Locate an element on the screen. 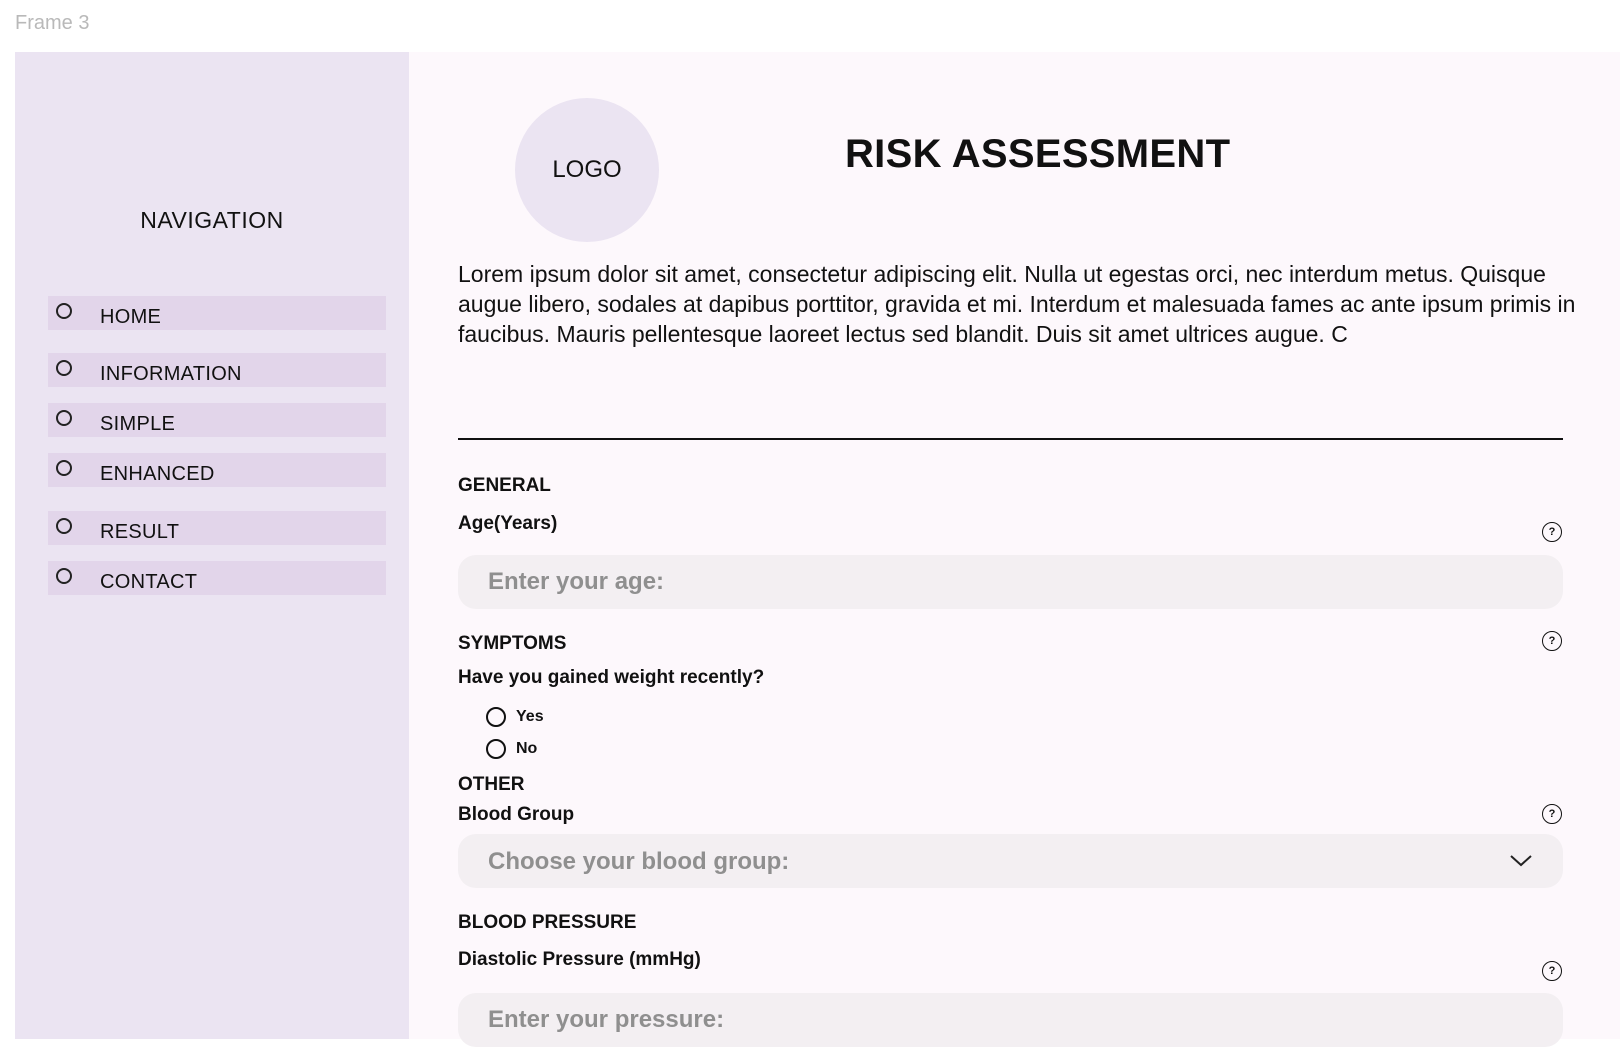 Image resolution: width=1620 pixels, height=1060 pixels. blood-group-label: Blood Group is located at coordinates (516, 814).